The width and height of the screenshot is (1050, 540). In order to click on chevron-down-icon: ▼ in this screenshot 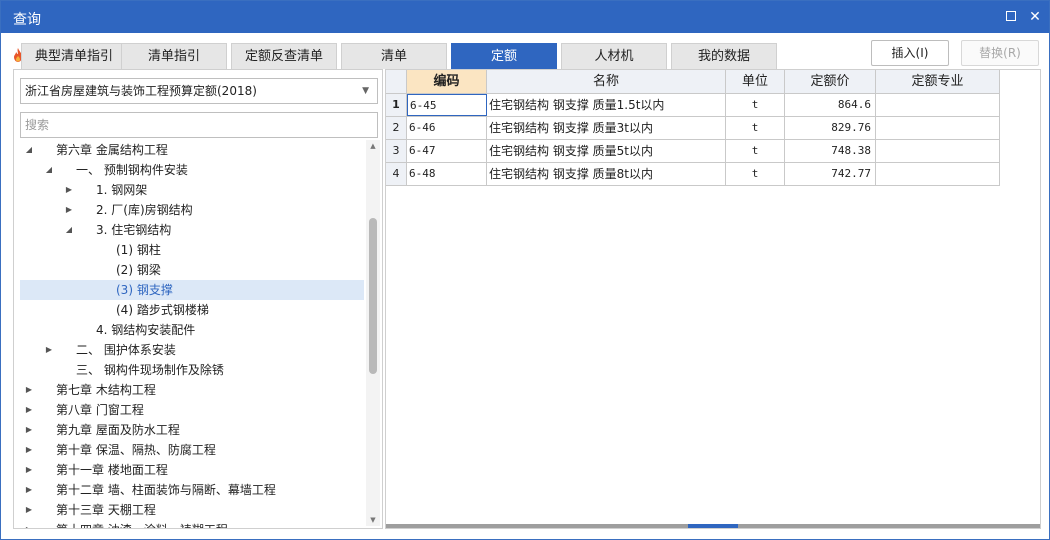, I will do `click(365, 91)`.